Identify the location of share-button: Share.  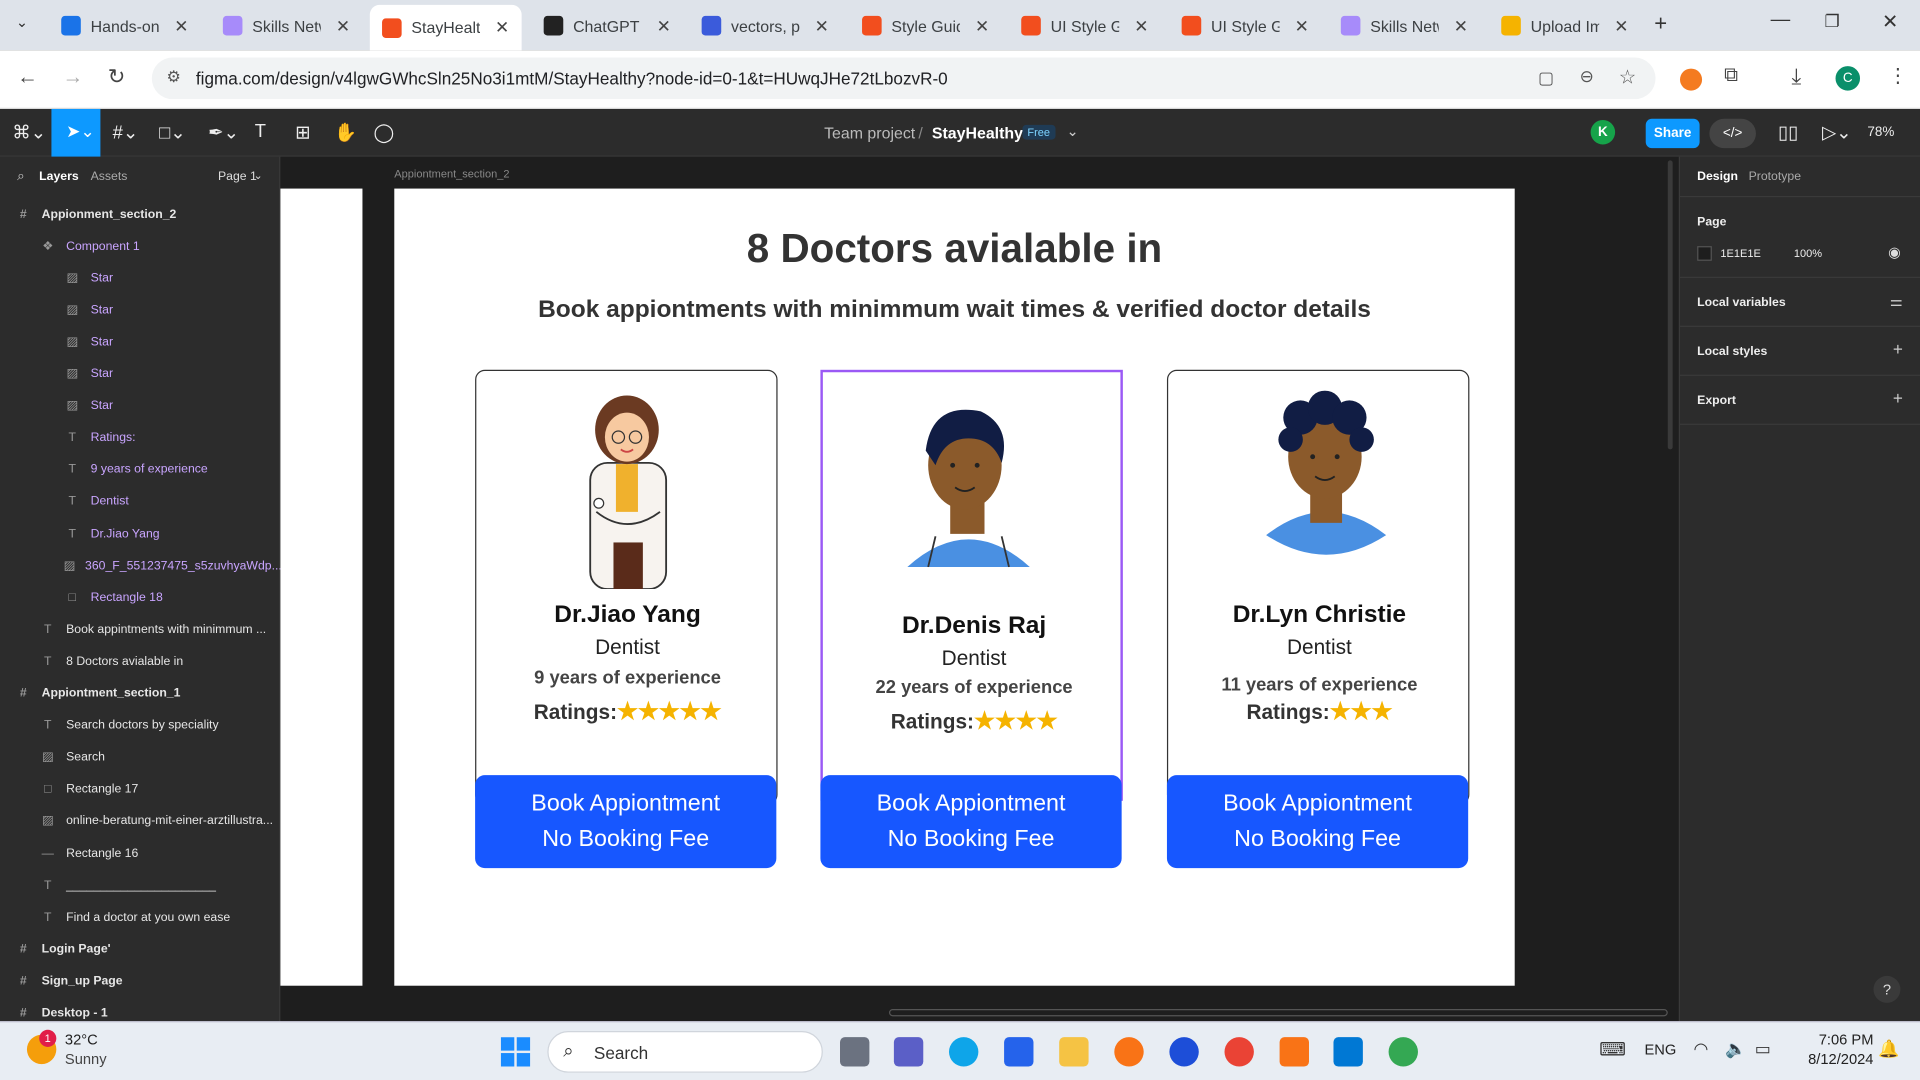
(1672, 133).